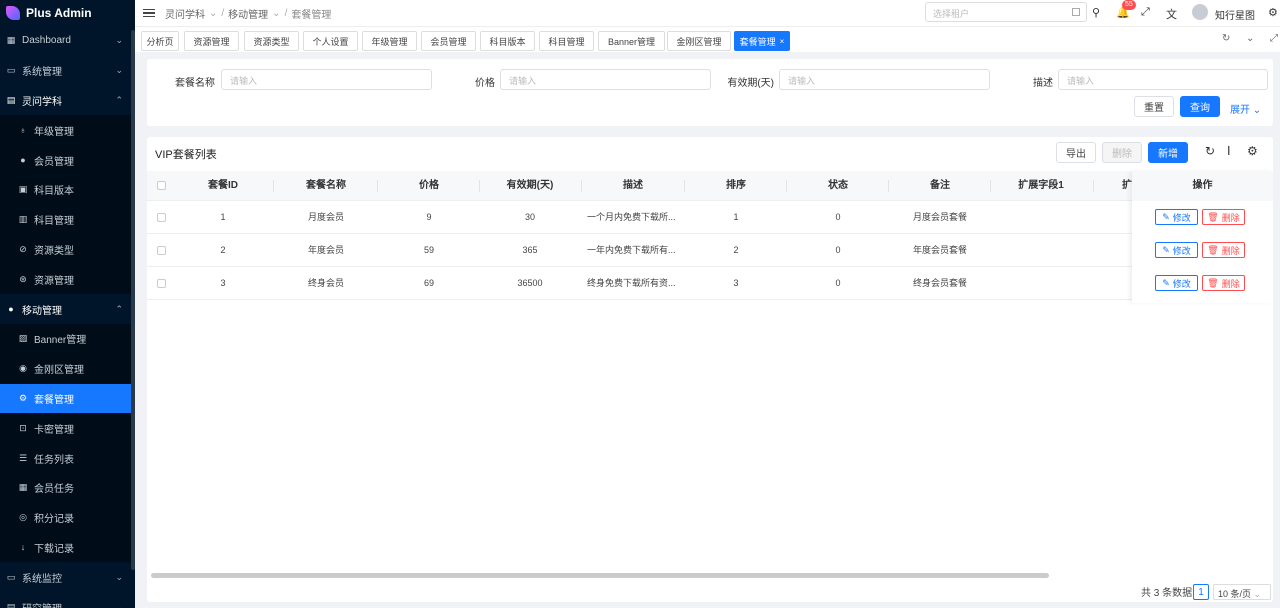  Describe the element at coordinates (1168, 152) in the screenshot. I see `add-button: 新增` at that location.